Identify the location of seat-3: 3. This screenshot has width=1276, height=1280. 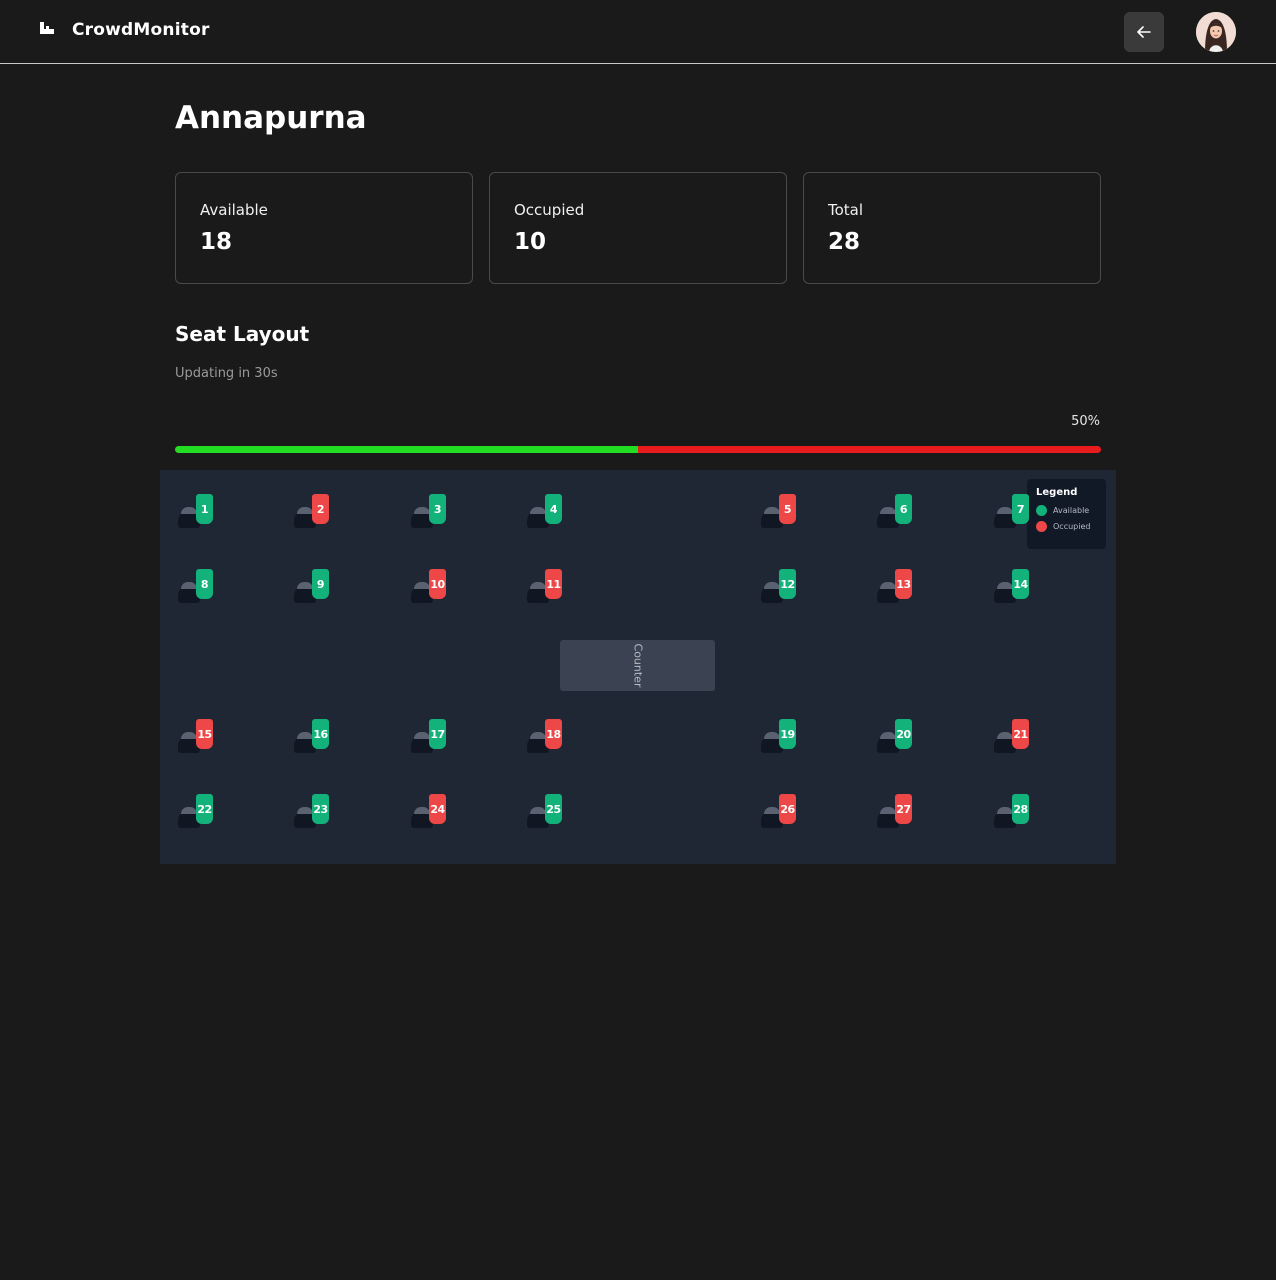
(431, 512).